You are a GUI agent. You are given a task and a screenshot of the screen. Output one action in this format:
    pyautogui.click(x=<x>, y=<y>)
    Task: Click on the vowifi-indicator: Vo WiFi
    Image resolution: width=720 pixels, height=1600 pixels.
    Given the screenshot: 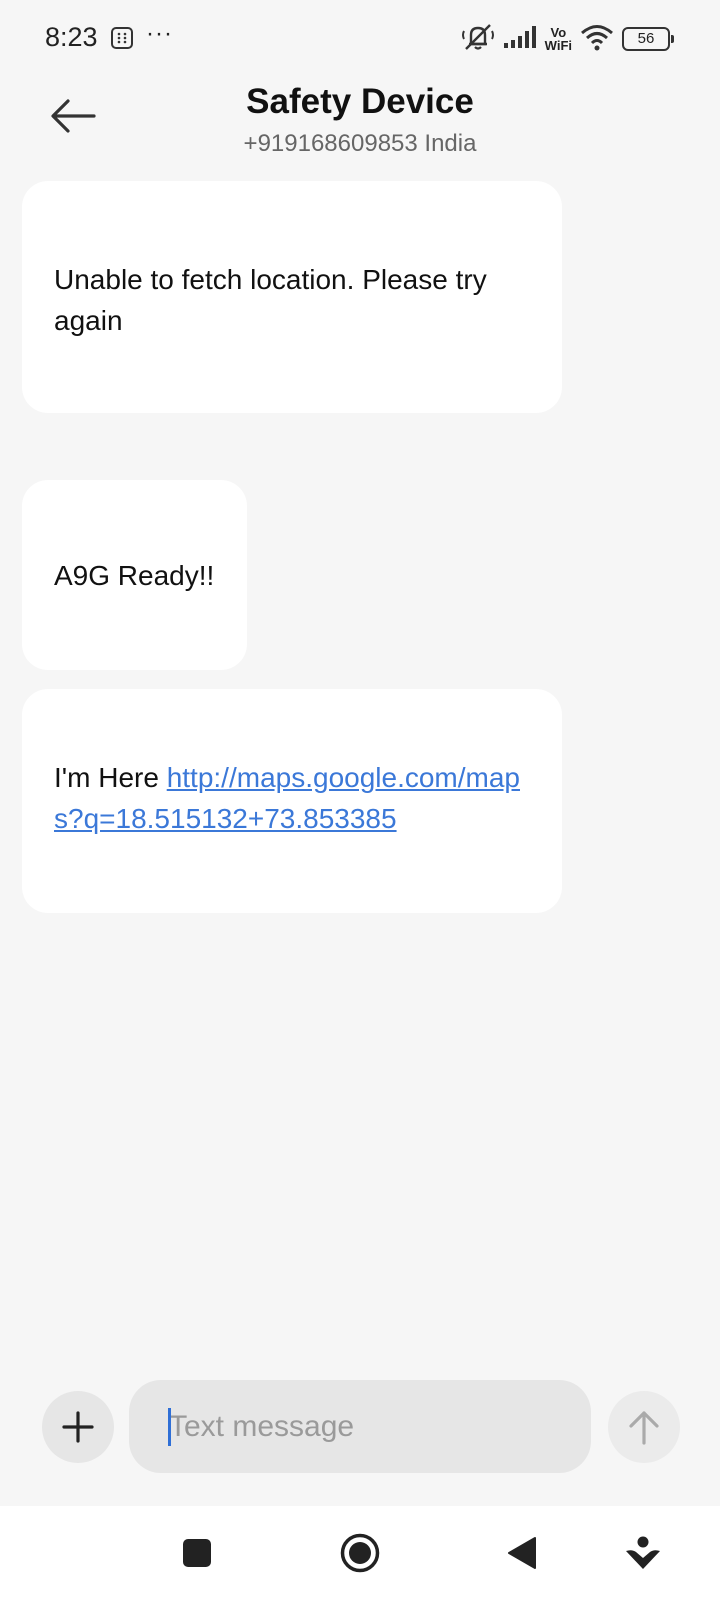 What is the action you would take?
    pyautogui.click(x=558, y=39)
    